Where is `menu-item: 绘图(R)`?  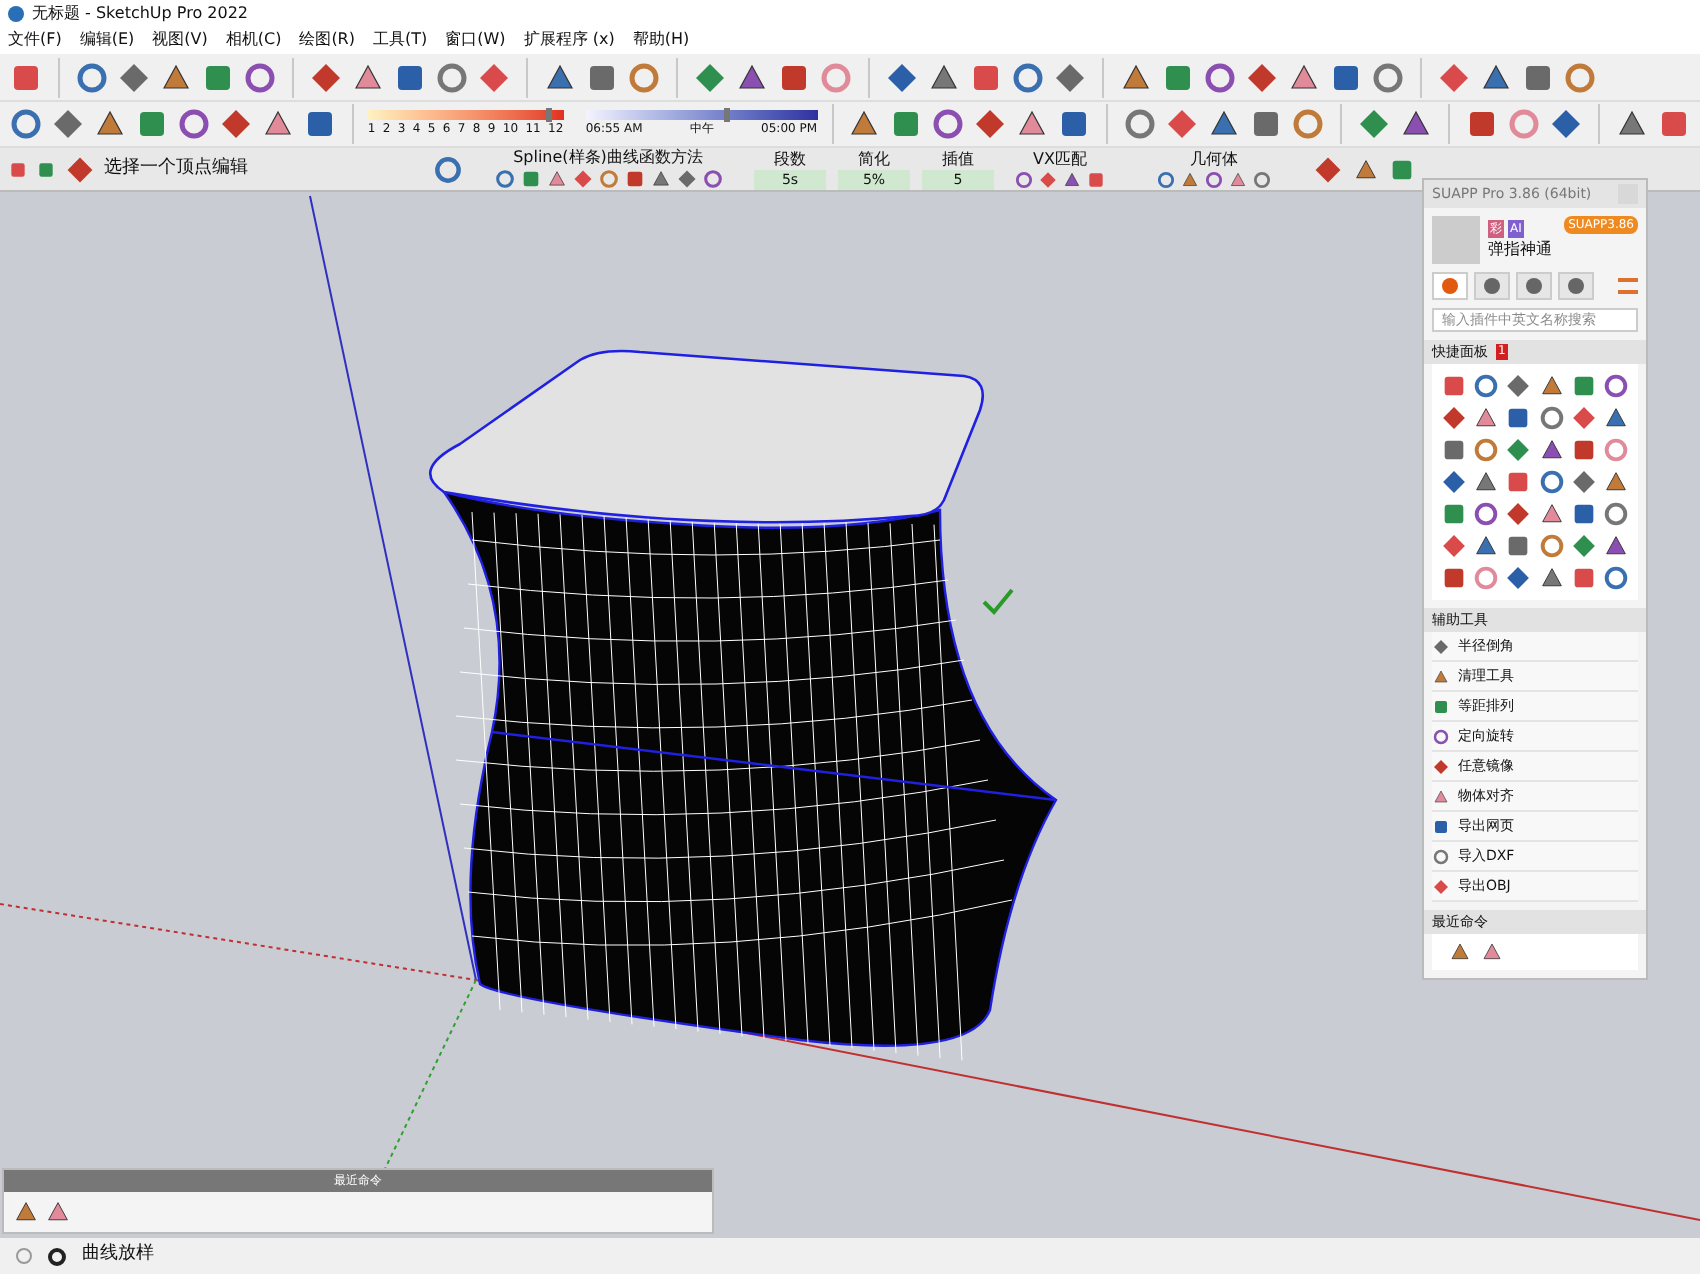 menu-item: 绘图(R) is located at coordinates (327, 40).